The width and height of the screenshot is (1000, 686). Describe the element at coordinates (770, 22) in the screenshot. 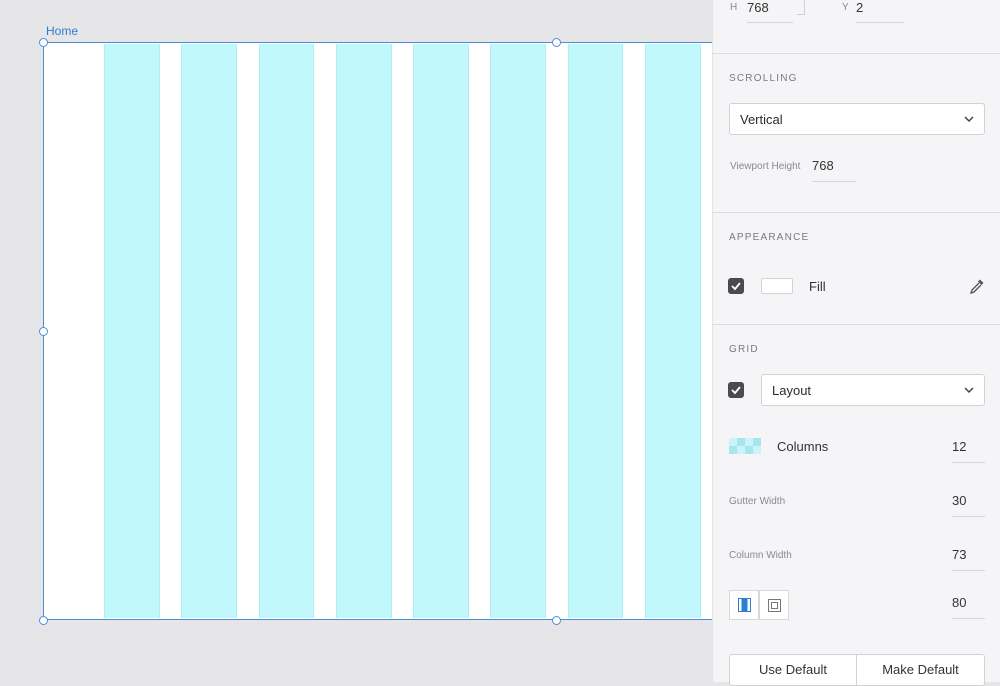

I see `height-underline` at that location.